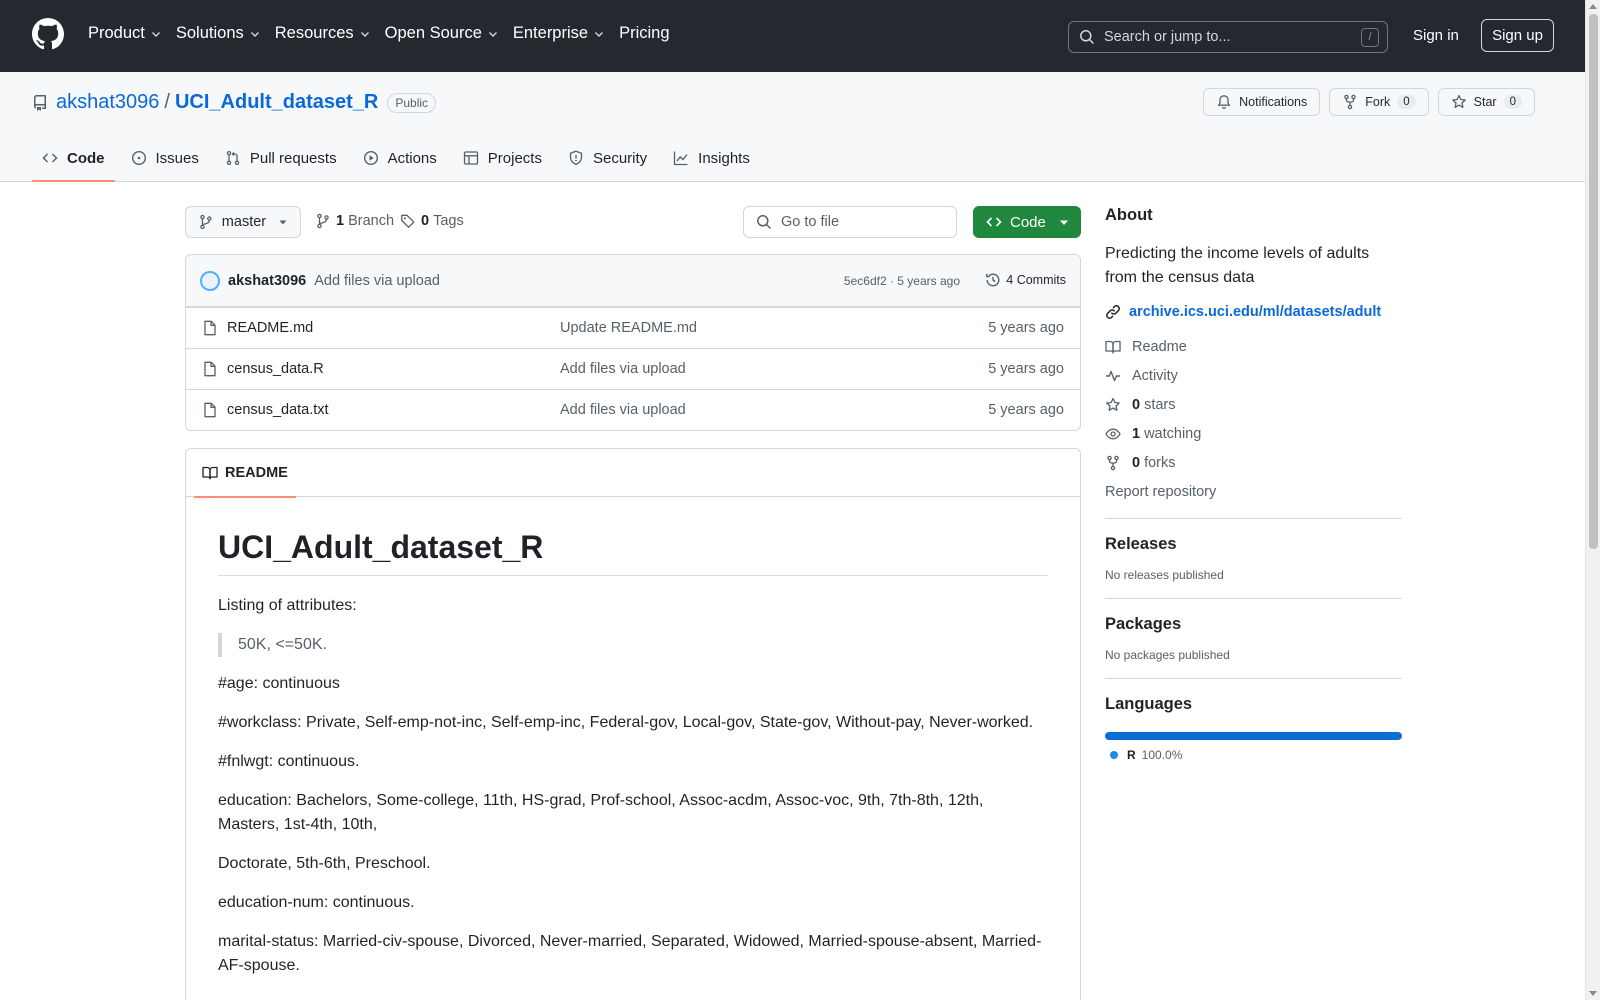 Image resolution: width=1600 pixels, height=1000 pixels. I want to click on readme-paragraph: Listing of attributes:, so click(287, 605).